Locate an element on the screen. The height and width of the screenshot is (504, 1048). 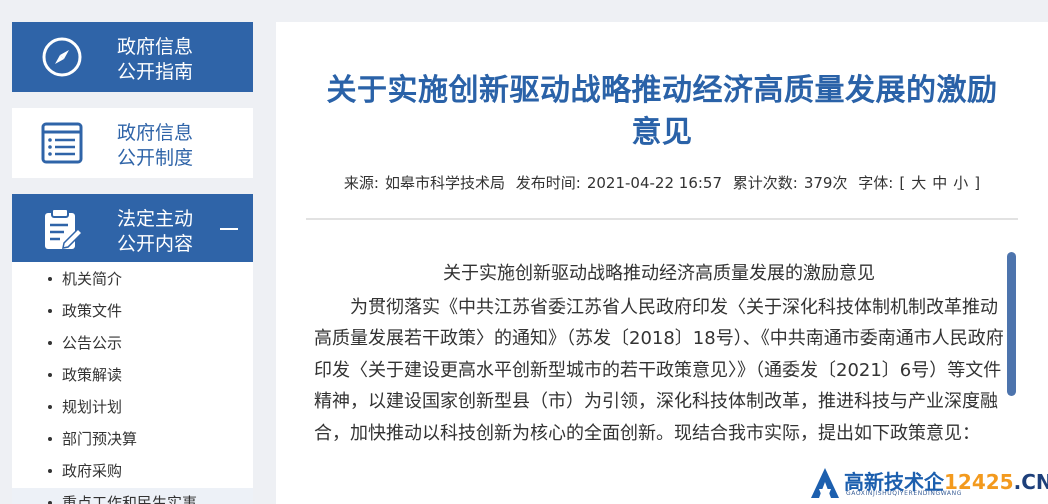
font-size-small-button: 小 is located at coordinates (960, 183).